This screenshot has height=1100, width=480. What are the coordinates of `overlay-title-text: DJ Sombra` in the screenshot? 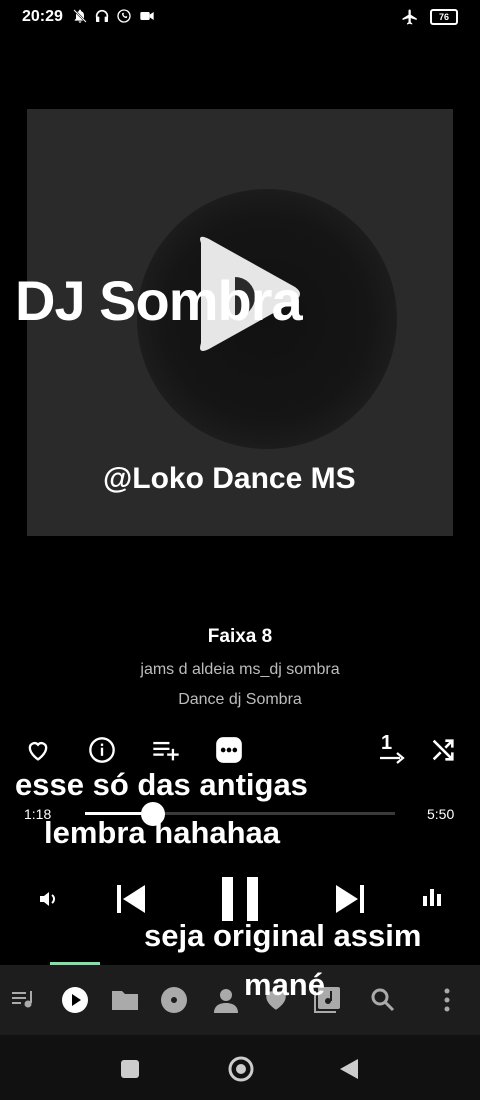 It's located at (159, 300).